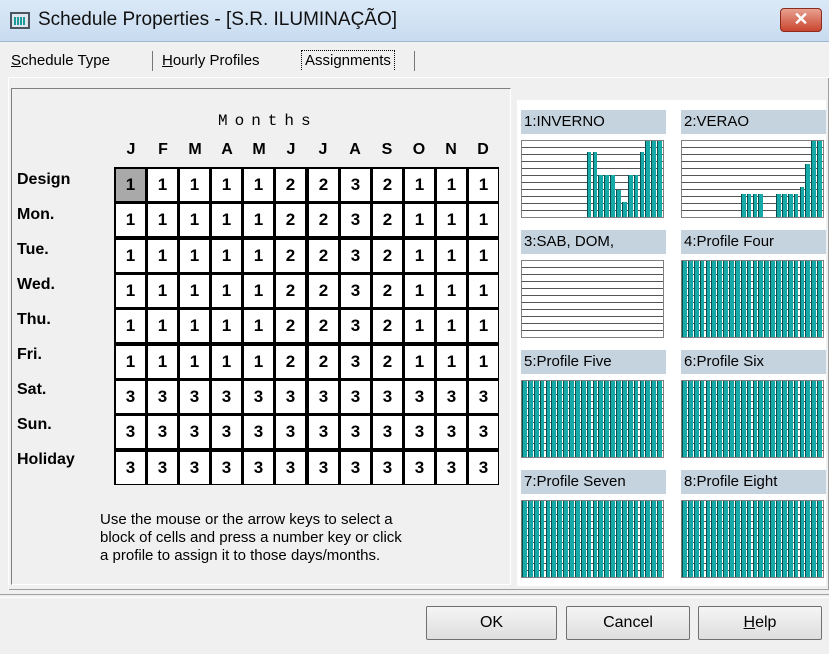 This screenshot has width=829, height=654. I want to click on profile-8: 8:Profile Eight, so click(753, 525).